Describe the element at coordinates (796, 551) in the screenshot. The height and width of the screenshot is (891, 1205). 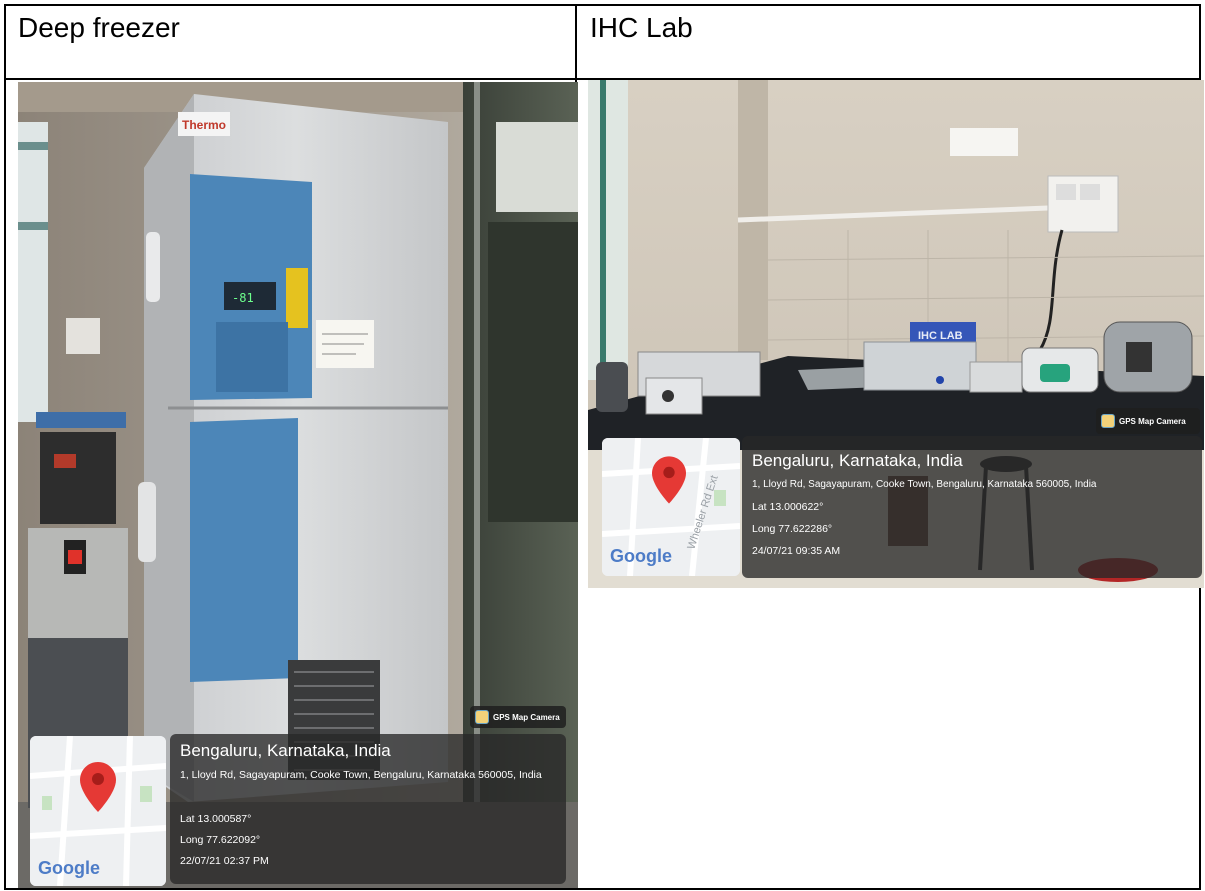
I see `location-timestamp: 24/07/21 09:35 AM` at that location.